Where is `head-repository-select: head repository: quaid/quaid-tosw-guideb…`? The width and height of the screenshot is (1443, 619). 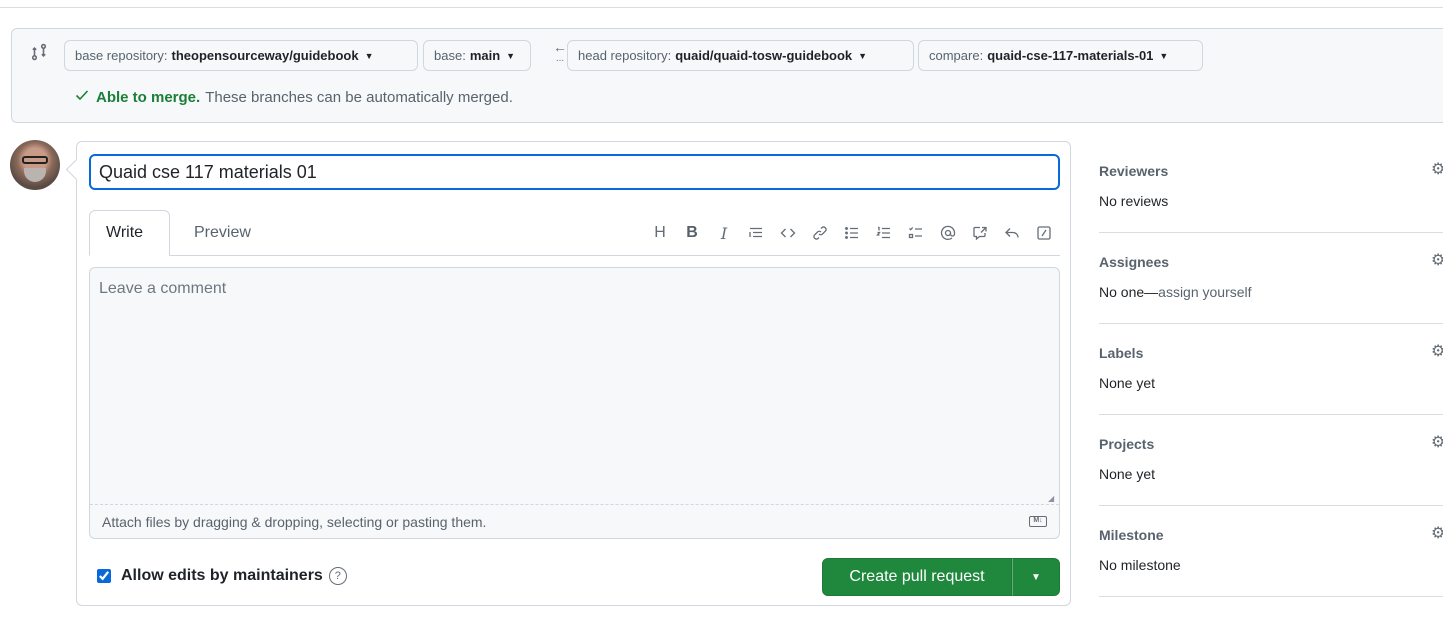
head-repository-select: head repository: quaid/quaid-tosw-guideb… is located at coordinates (740, 55).